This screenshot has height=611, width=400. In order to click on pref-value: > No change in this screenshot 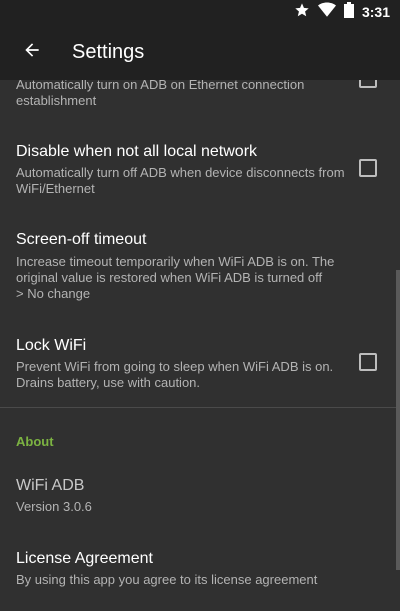, I will do `click(53, 293)`.